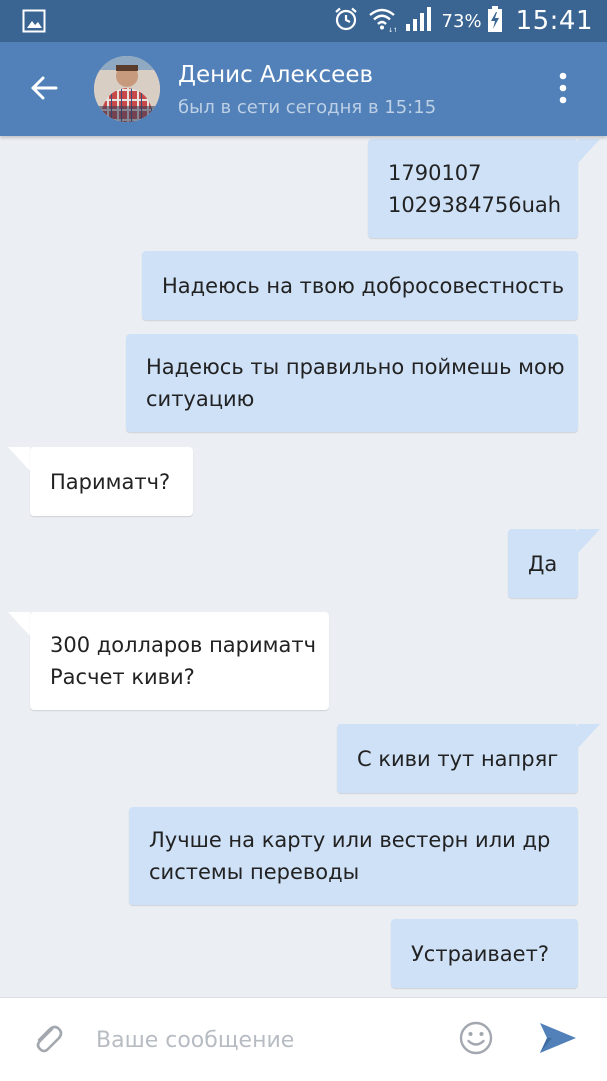  Describe the element at coordinates (346, 21) in the screenshot. I see `alarm-icon` at that location.